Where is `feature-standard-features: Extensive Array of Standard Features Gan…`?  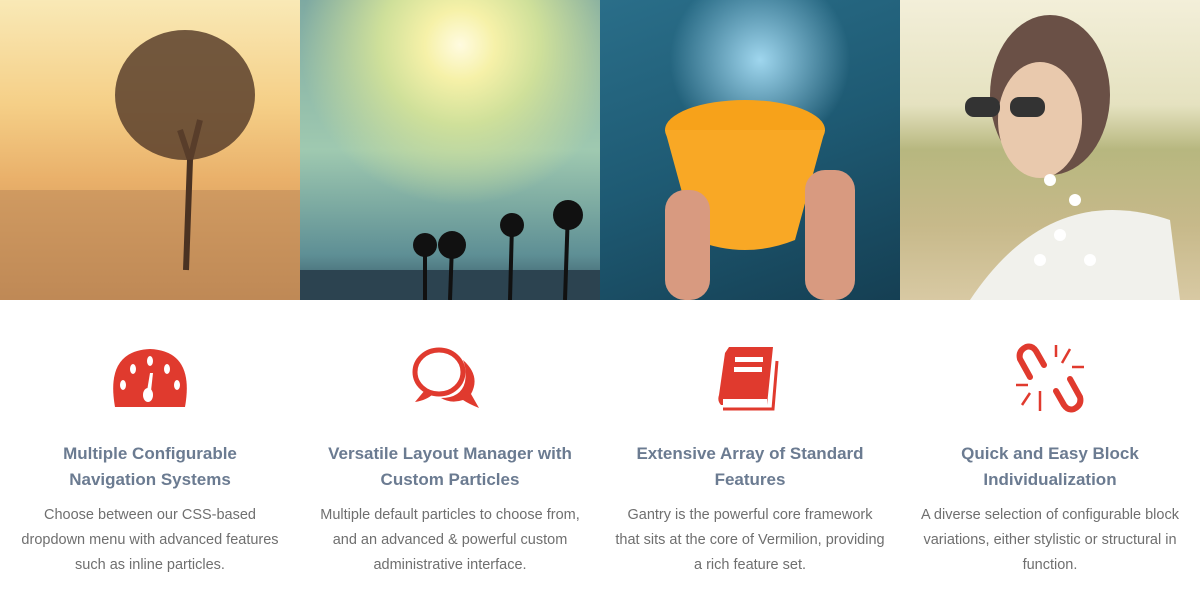
feature-standard-features: Extensive Array of Standard Features Gan… is located at coordinates (750, 459).